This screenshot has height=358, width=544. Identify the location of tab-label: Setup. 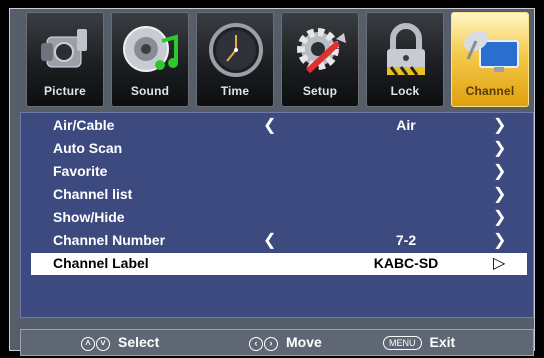
(320, 91).